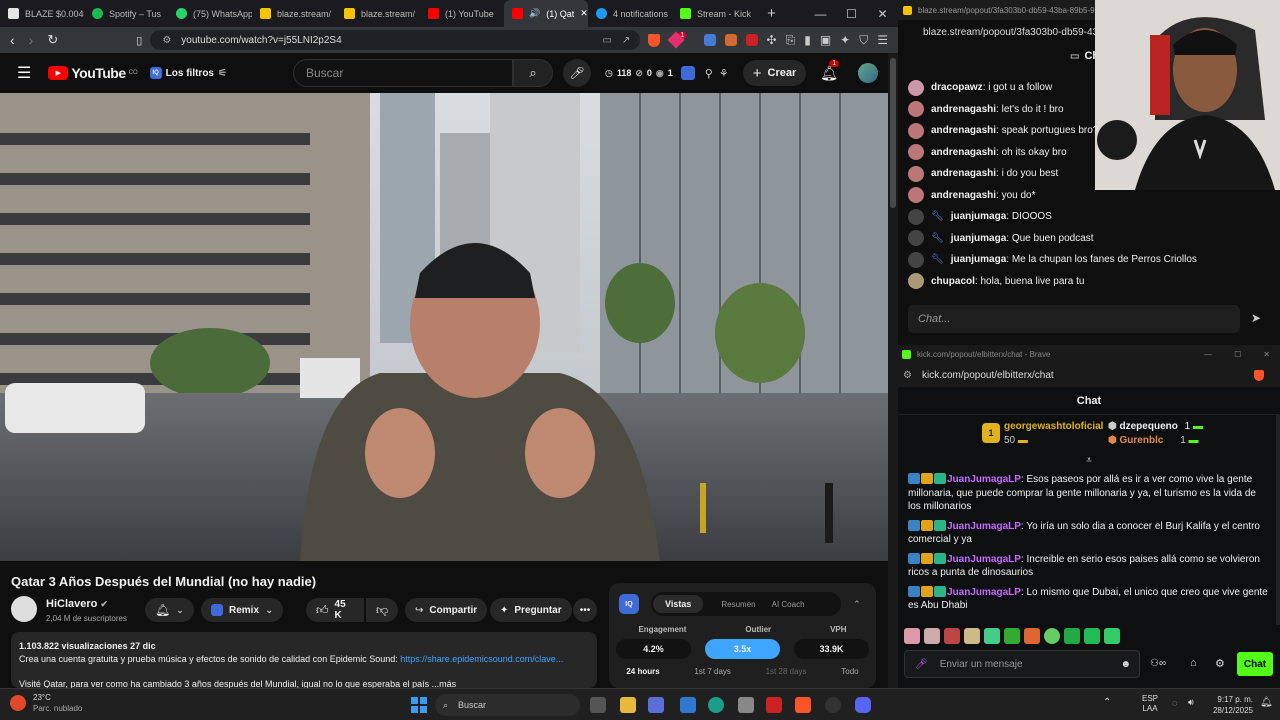 This screenshot has width=1280, height=720. I want to click on settings-gear-icon: ⚙, so click(1220, 663).